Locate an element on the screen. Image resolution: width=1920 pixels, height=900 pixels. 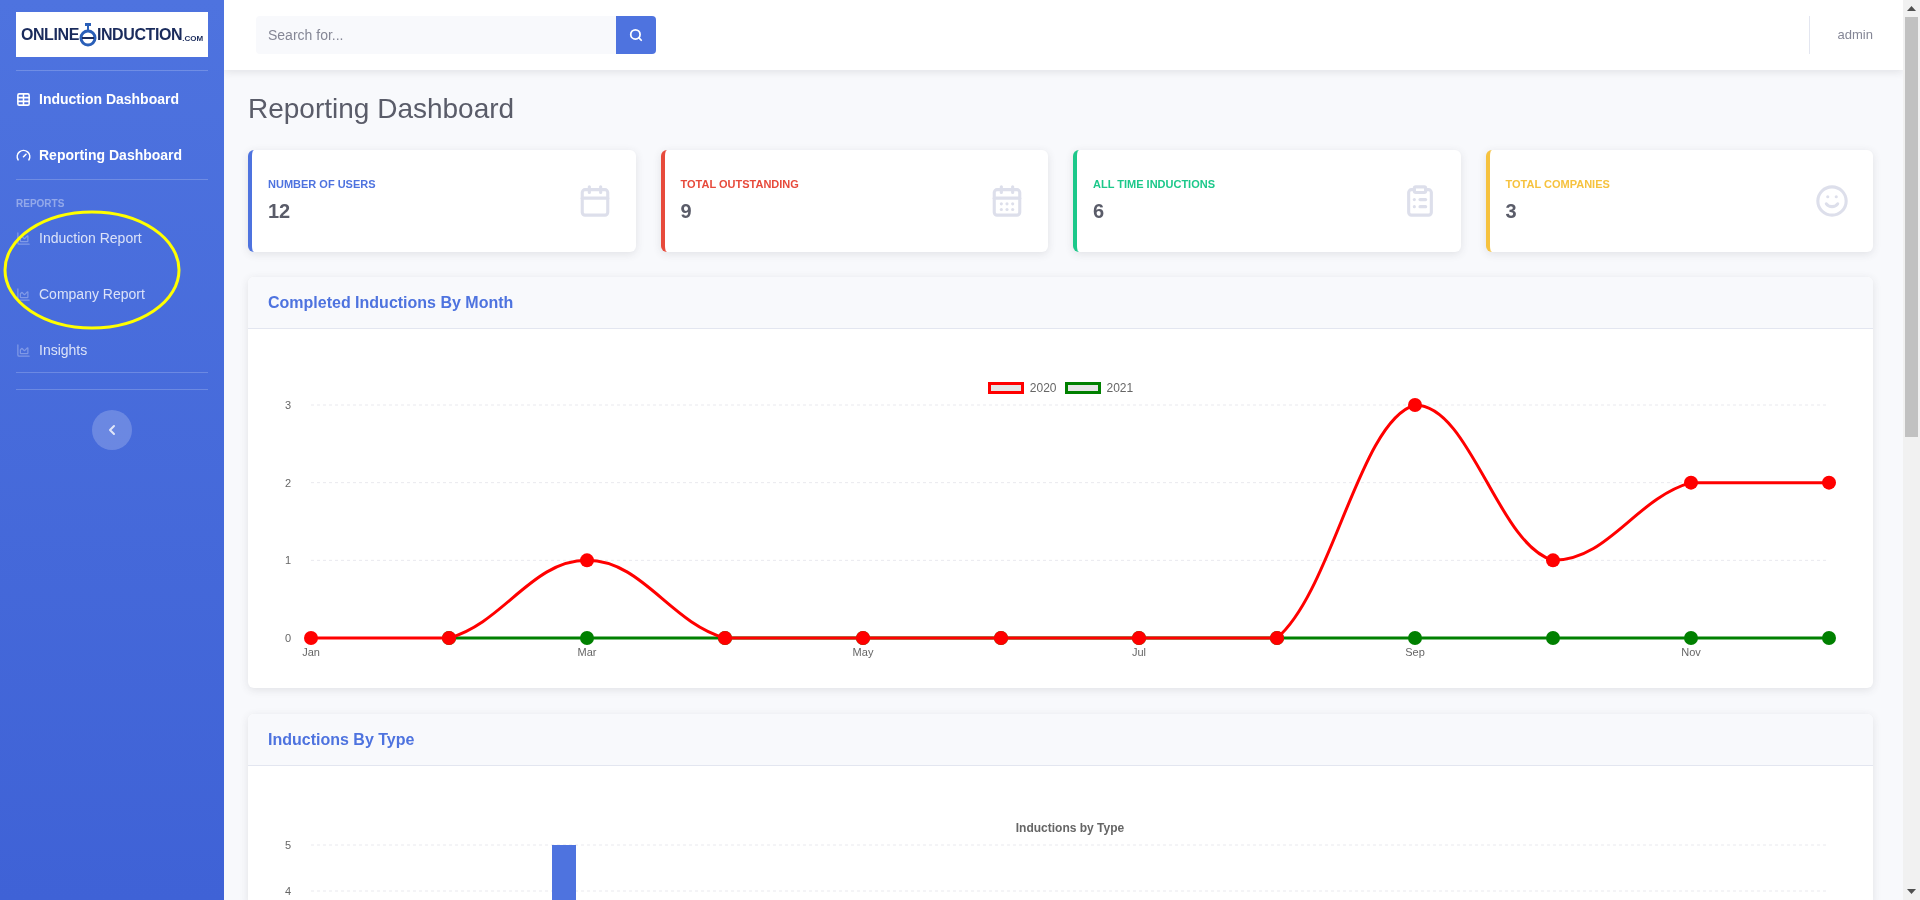
y-tick-label: 5 is located at coordinates (287, 845).